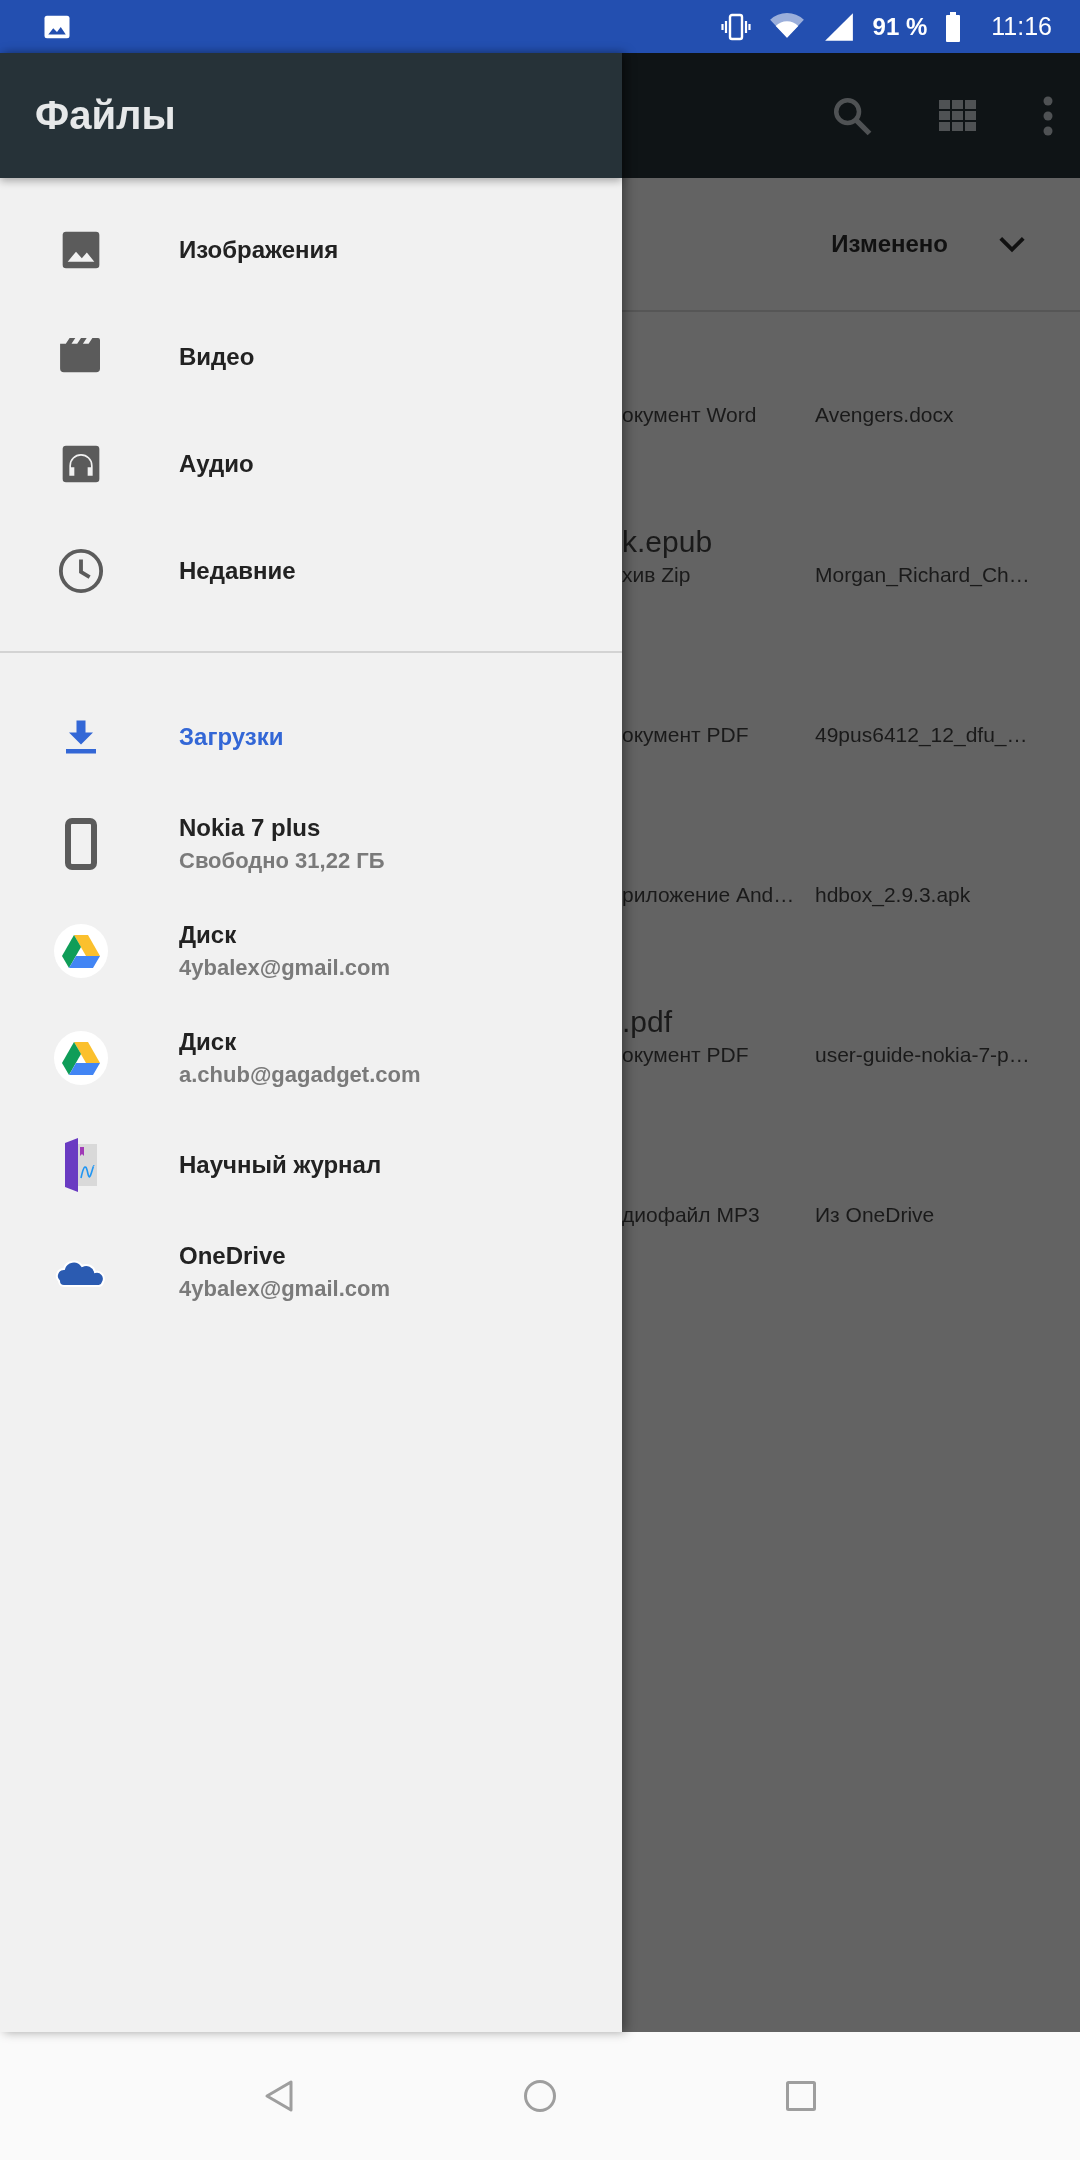 This screenshot has width=1080, height=2160. Describe the element at coordinates (1021, 26) in the screenshot. I see `clock-time: 11:16` at that location.